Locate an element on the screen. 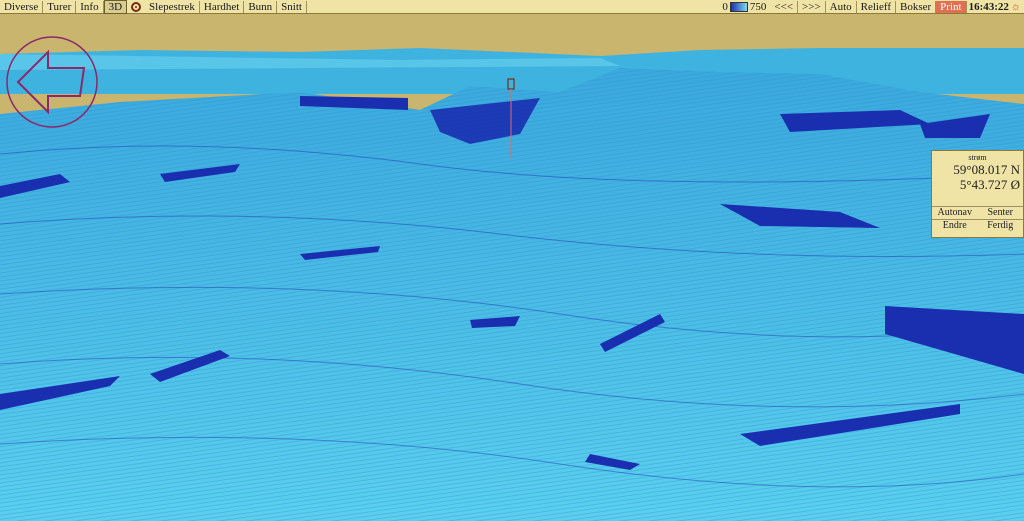 Image resolution: width=1024 pixels, height=521 pixels. sun-icon: ☼ is located at coordinates (1017, 7).